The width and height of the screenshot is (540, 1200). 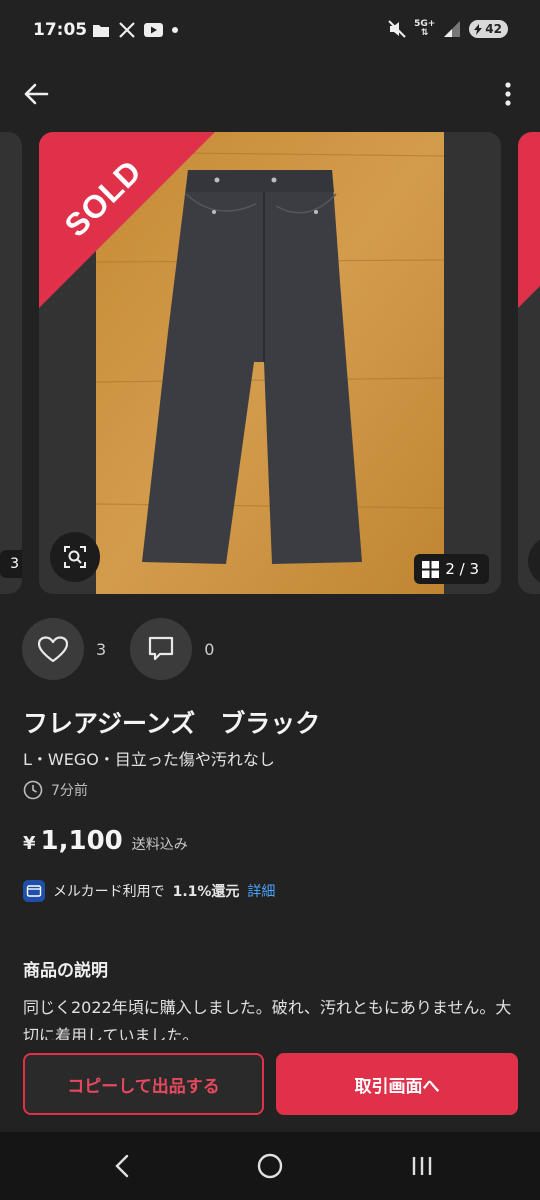 What do you see at coordinates (534, 561) in the screenshot?
I see `next-image-search-button` at bounding box center [534, 561].